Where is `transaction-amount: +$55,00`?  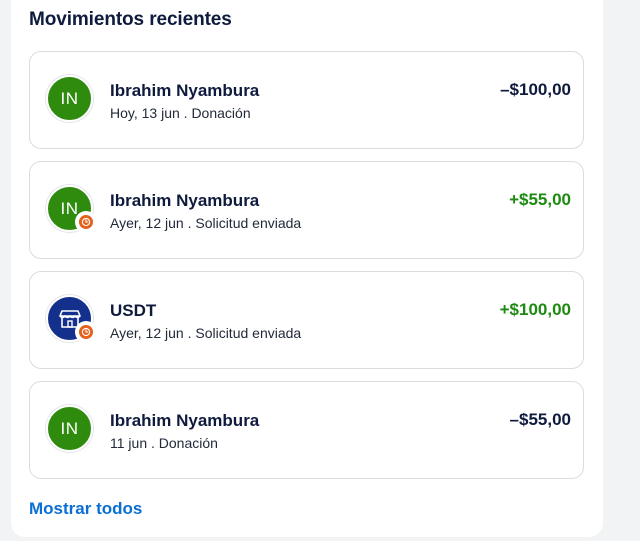
transaction-amount: +$55,00 is located at coordinates (540, 199).